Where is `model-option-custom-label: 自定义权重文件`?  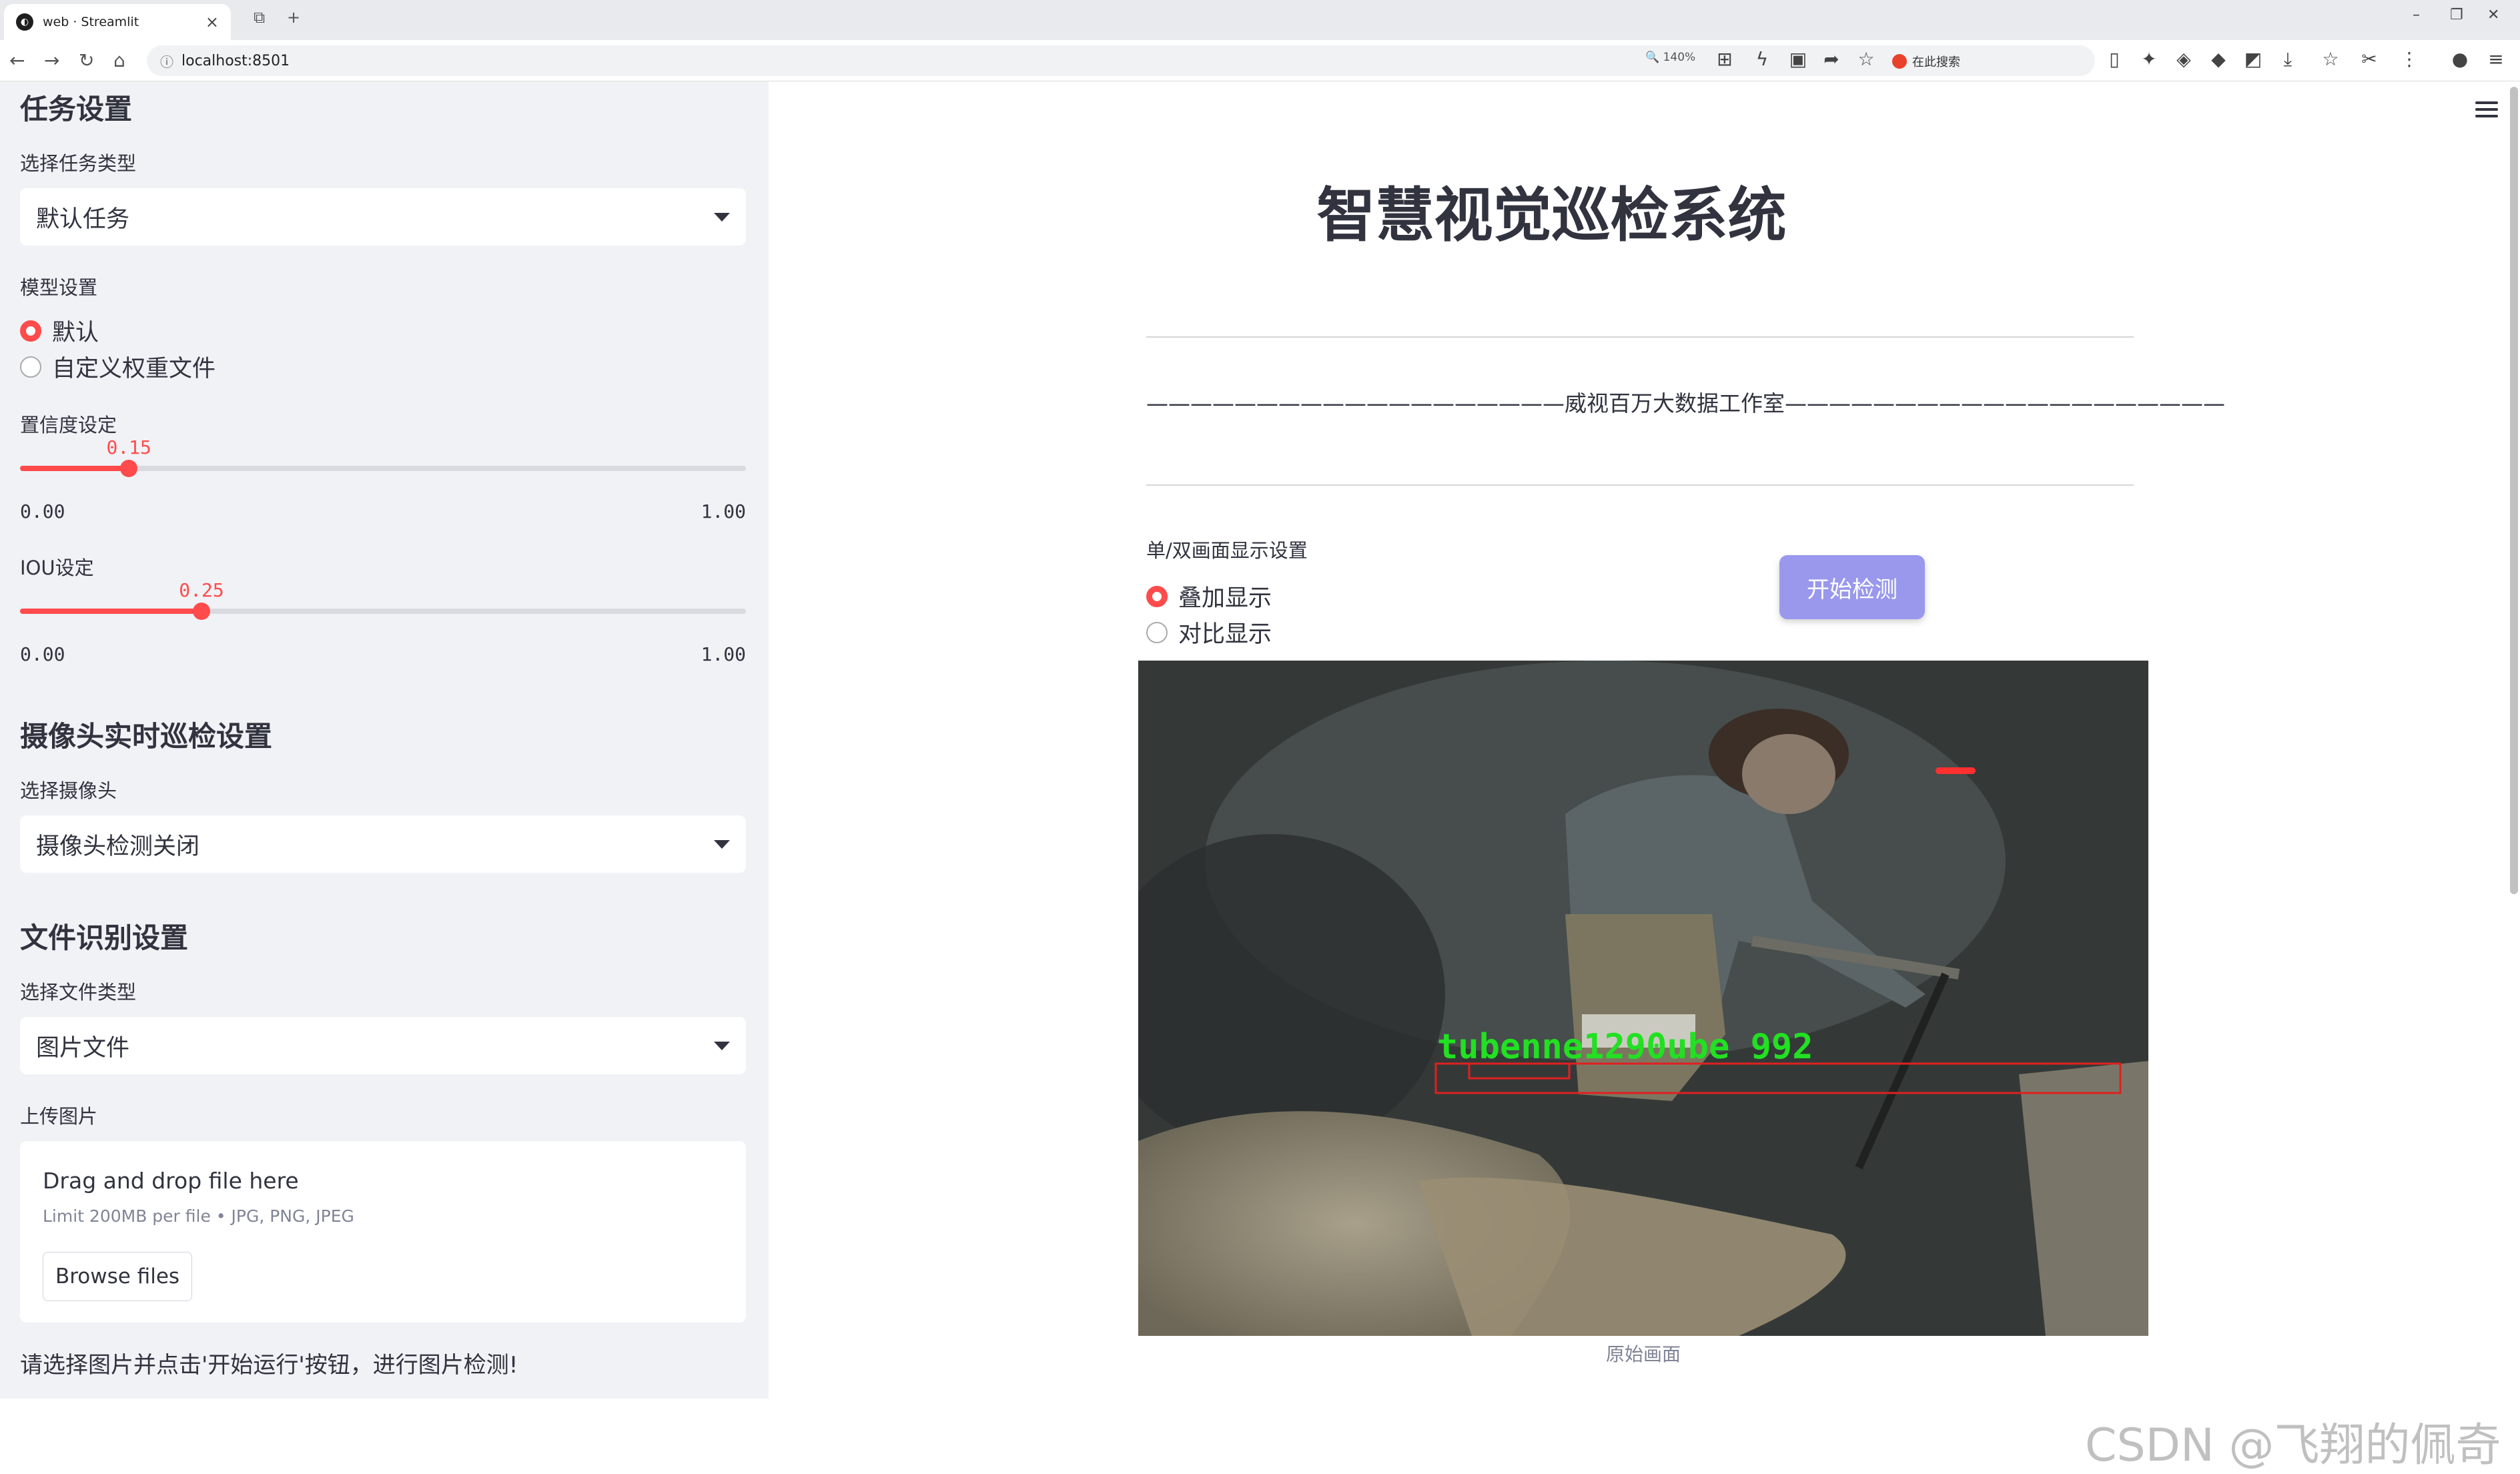 model-option-custom-label: 自定义权重文件 is located at coordinates (134, 369).